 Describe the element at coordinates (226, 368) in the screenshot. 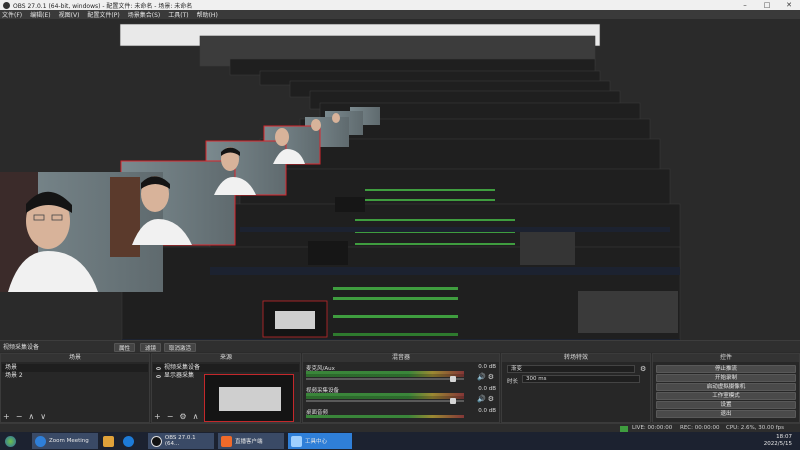

I see `source-item: 视频采集设备` at that location.